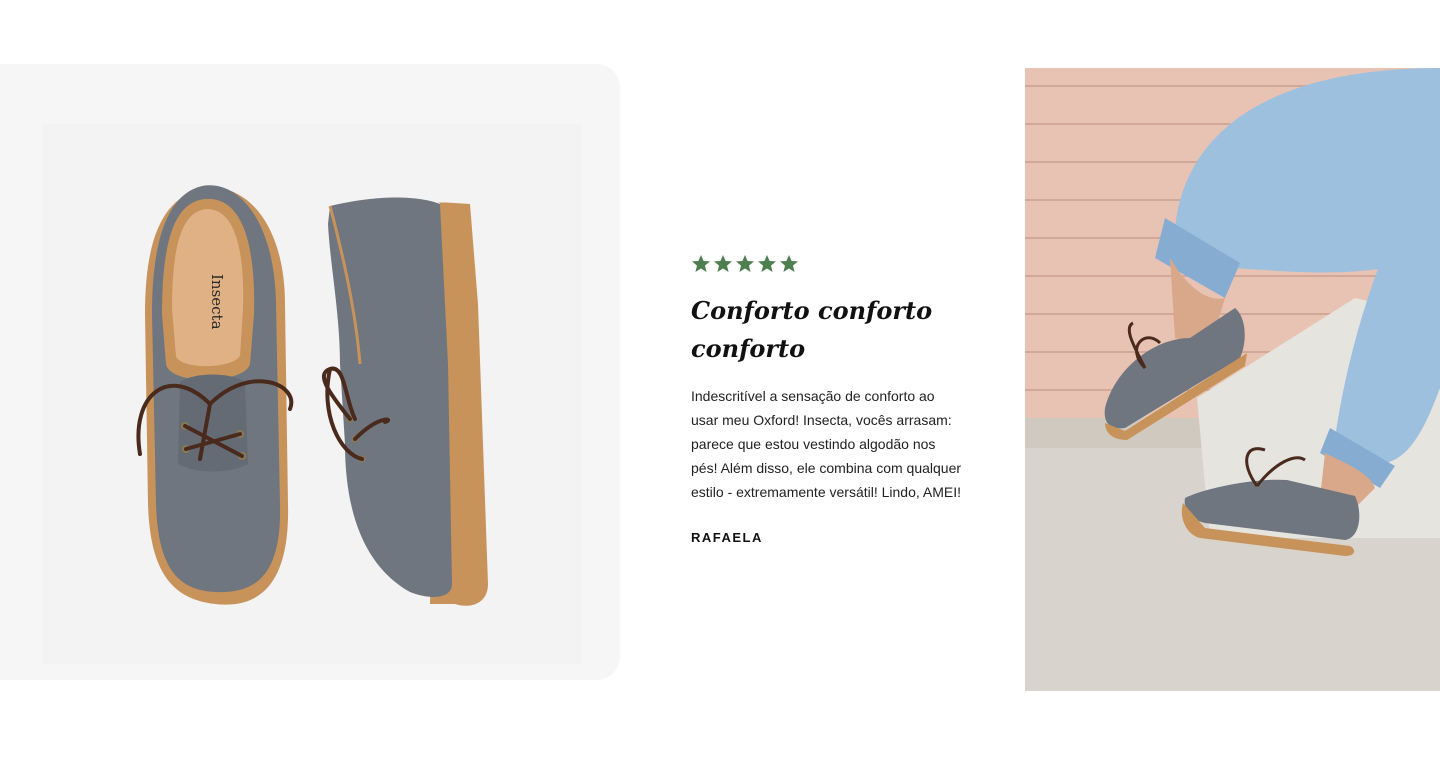 The image size is (1440, 760). I want to click on insole-brand-text: Insecta, so click(217, 302).